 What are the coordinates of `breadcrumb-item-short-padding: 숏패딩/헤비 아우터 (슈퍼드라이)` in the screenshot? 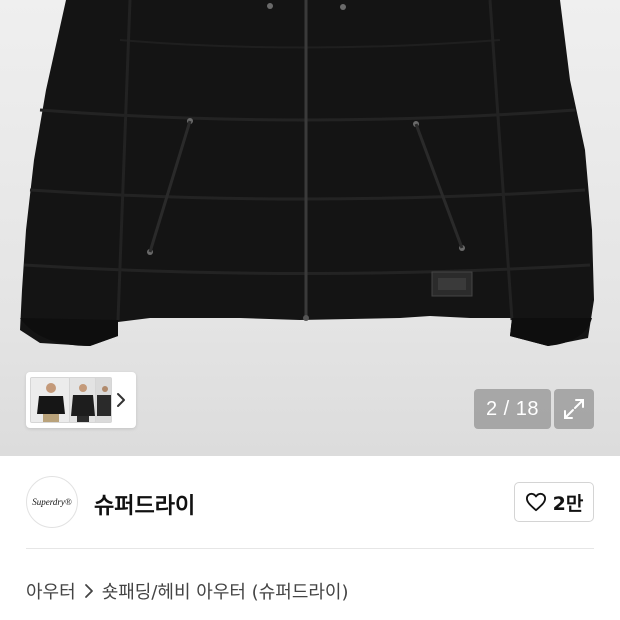 It's located at (225, 591).